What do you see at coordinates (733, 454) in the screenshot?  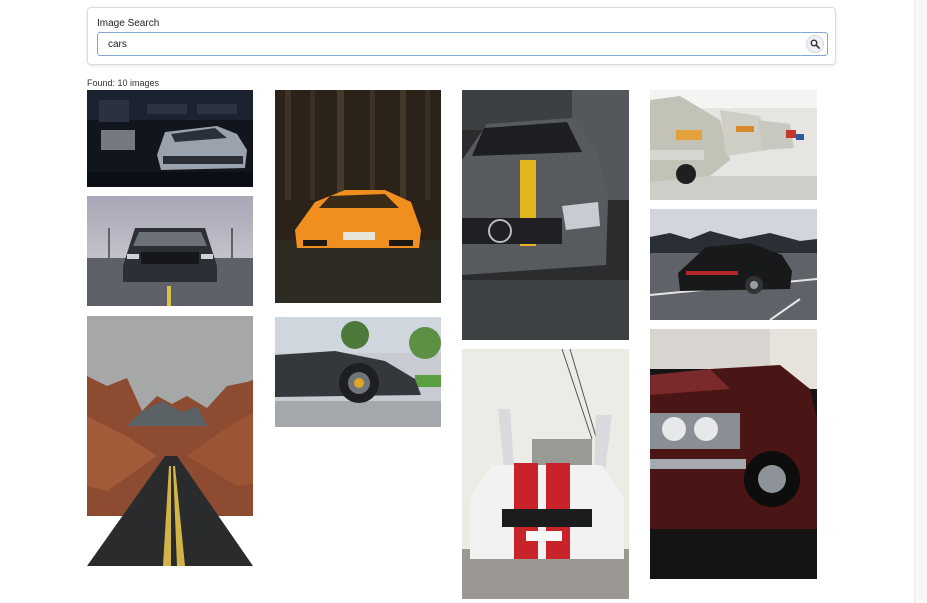 I see `image-result-classic-car` at bounding box center [733, 454].